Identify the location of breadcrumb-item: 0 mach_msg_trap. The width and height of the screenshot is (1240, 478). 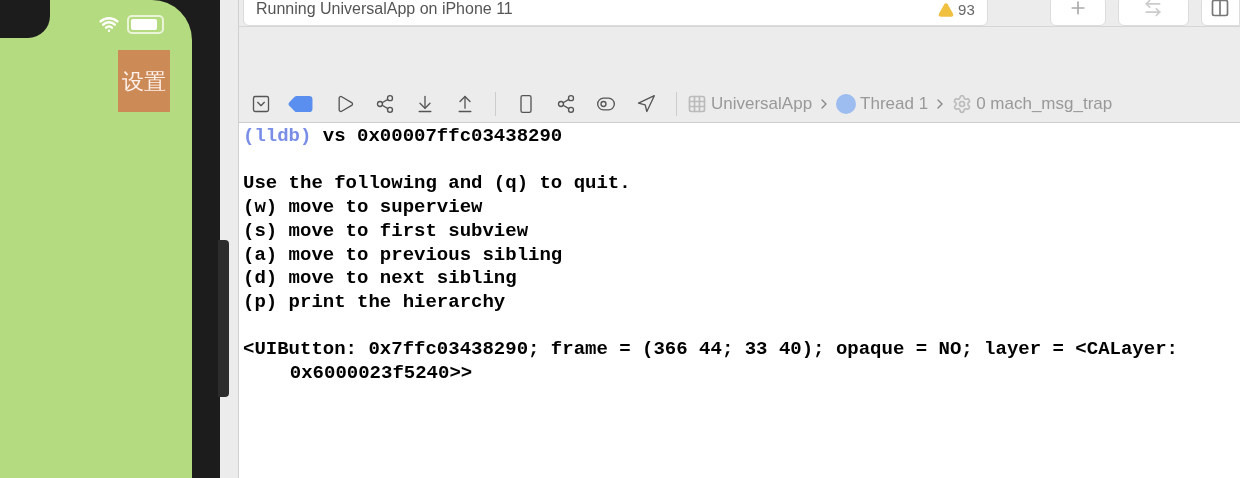
(1044, 103).